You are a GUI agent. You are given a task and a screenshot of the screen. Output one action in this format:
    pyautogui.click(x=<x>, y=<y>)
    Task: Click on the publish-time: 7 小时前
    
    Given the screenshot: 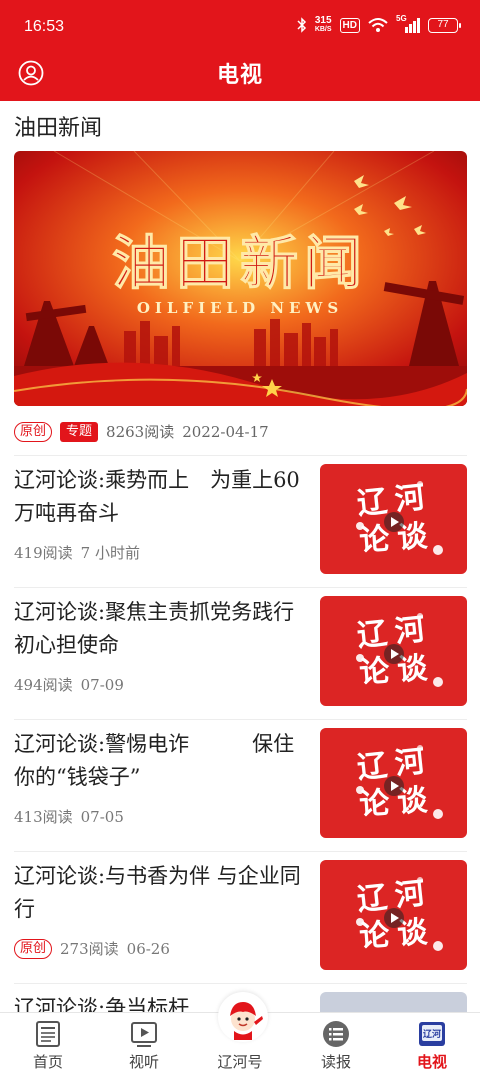 What is the action you would take?
    pyautogui.click(x=110, y=553)
    